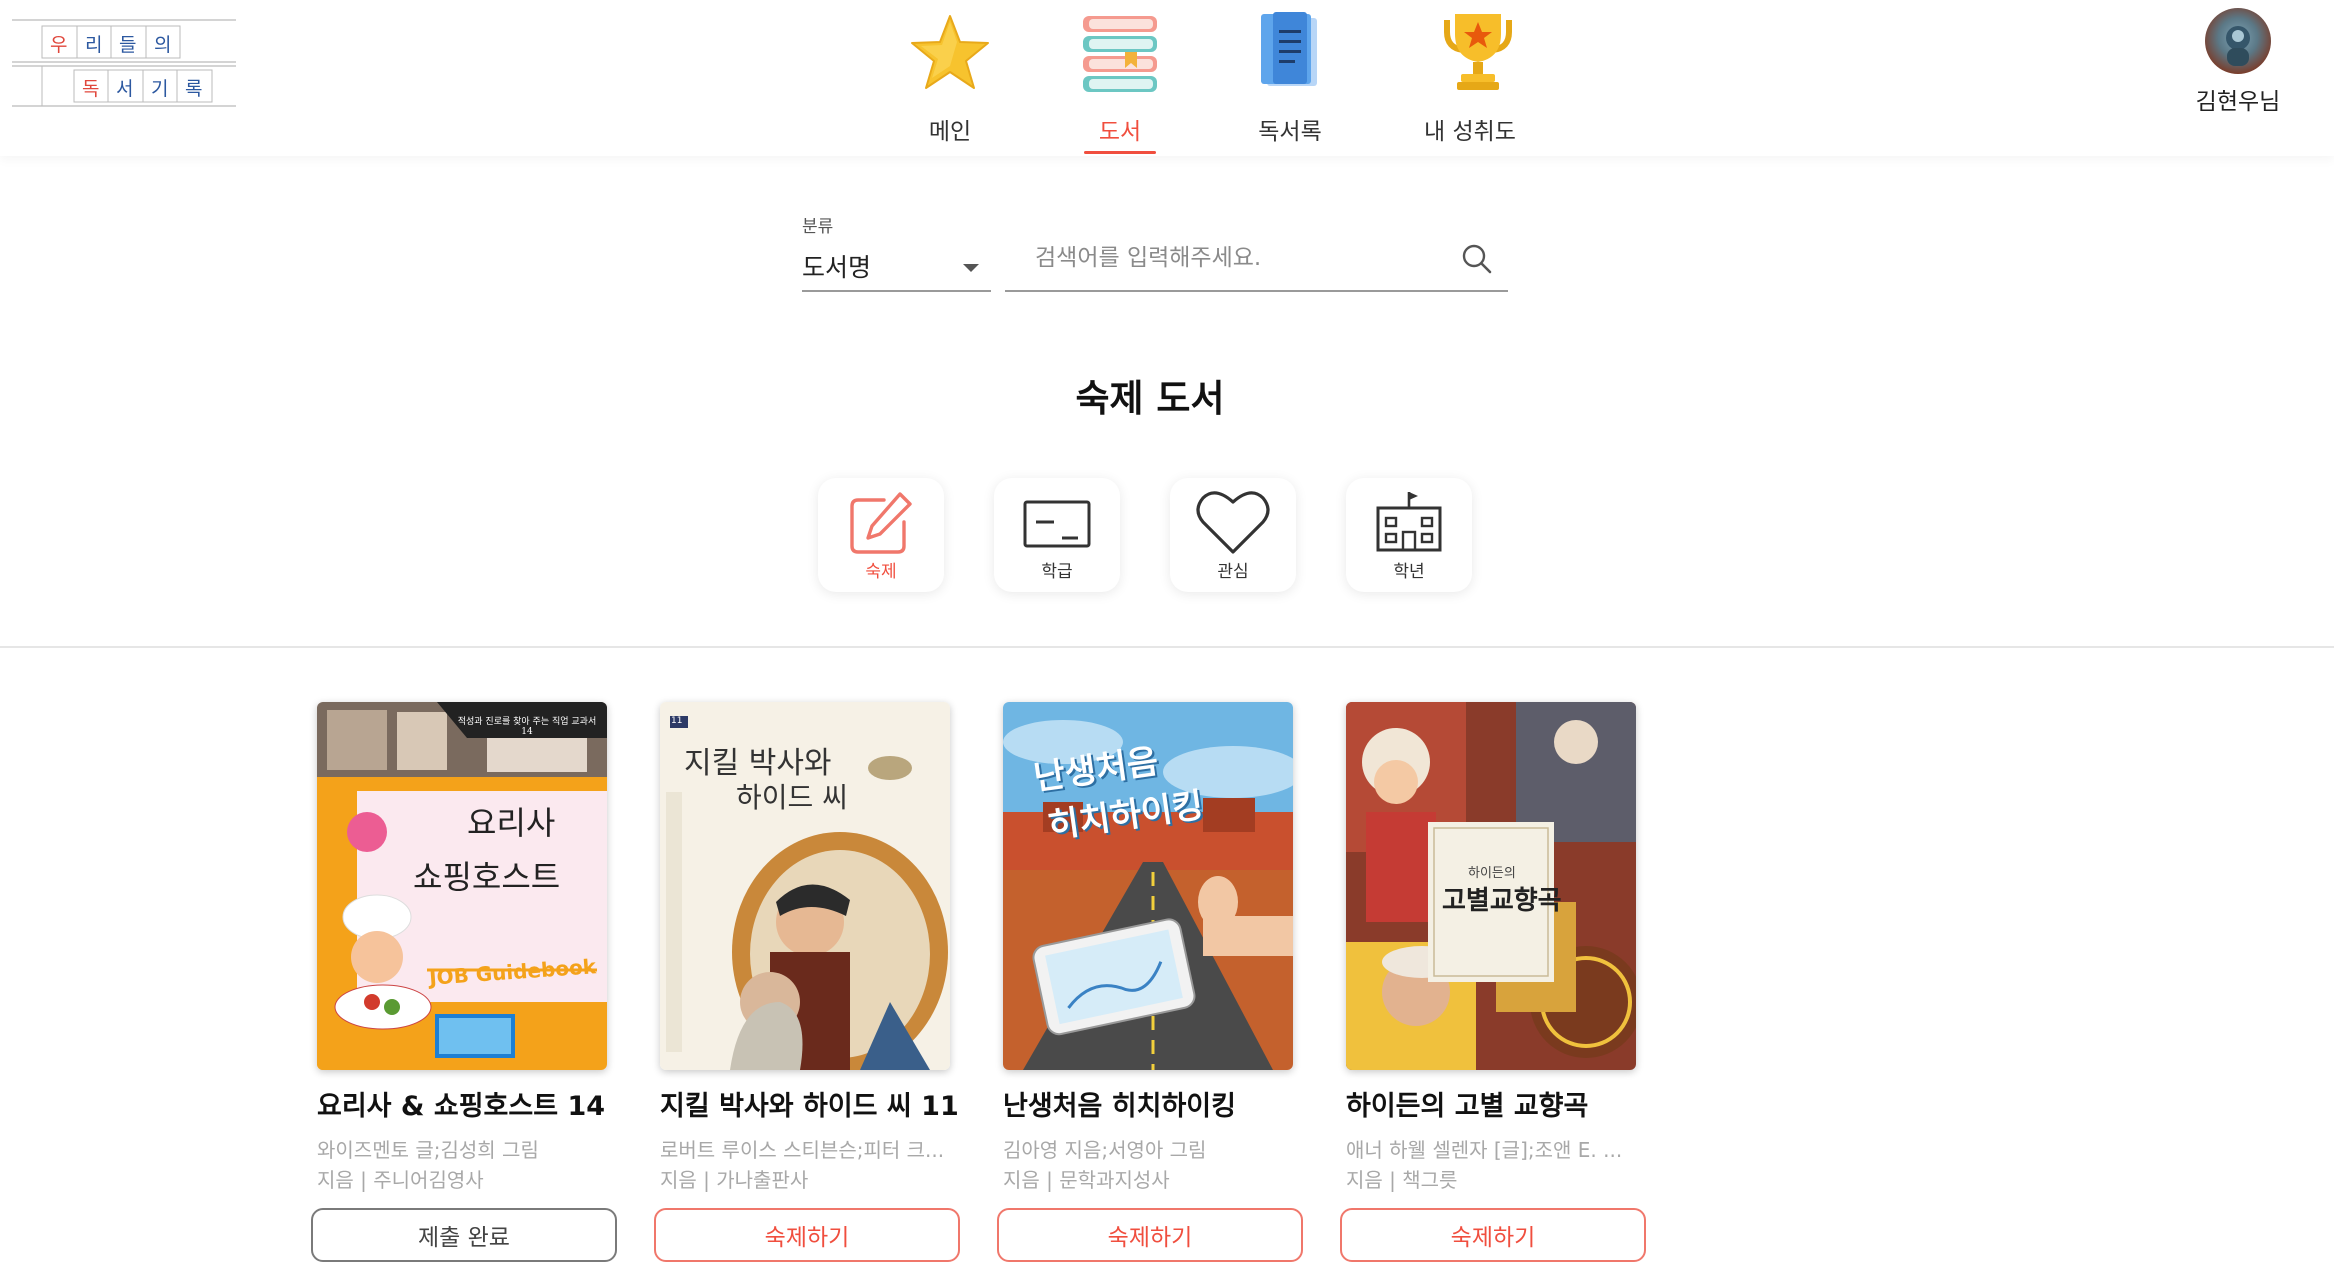 This screenshot has width=2334, height=1266. What do you see at coordinates (1470, 132) in the screenshot?
I see `nav-label: 내 성취도` at bounding box center [1470, 132].